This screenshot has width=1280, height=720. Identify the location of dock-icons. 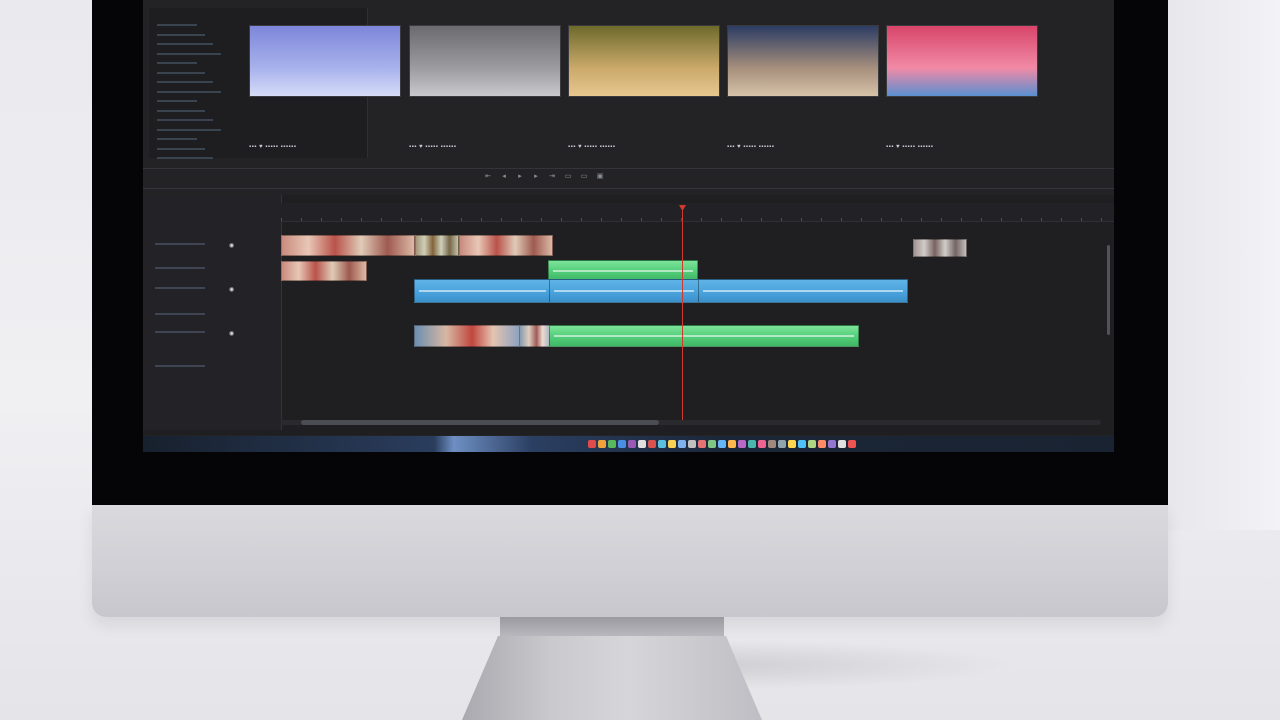
(722, 445).